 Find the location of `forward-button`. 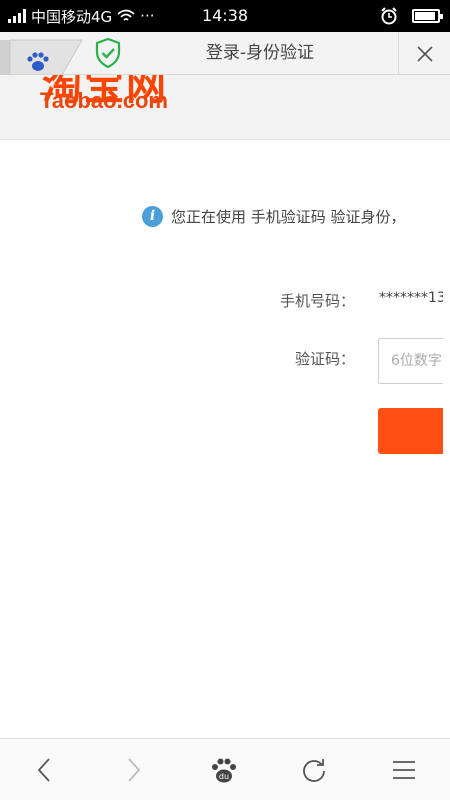

forward-button is located at coordinates (134, 769).